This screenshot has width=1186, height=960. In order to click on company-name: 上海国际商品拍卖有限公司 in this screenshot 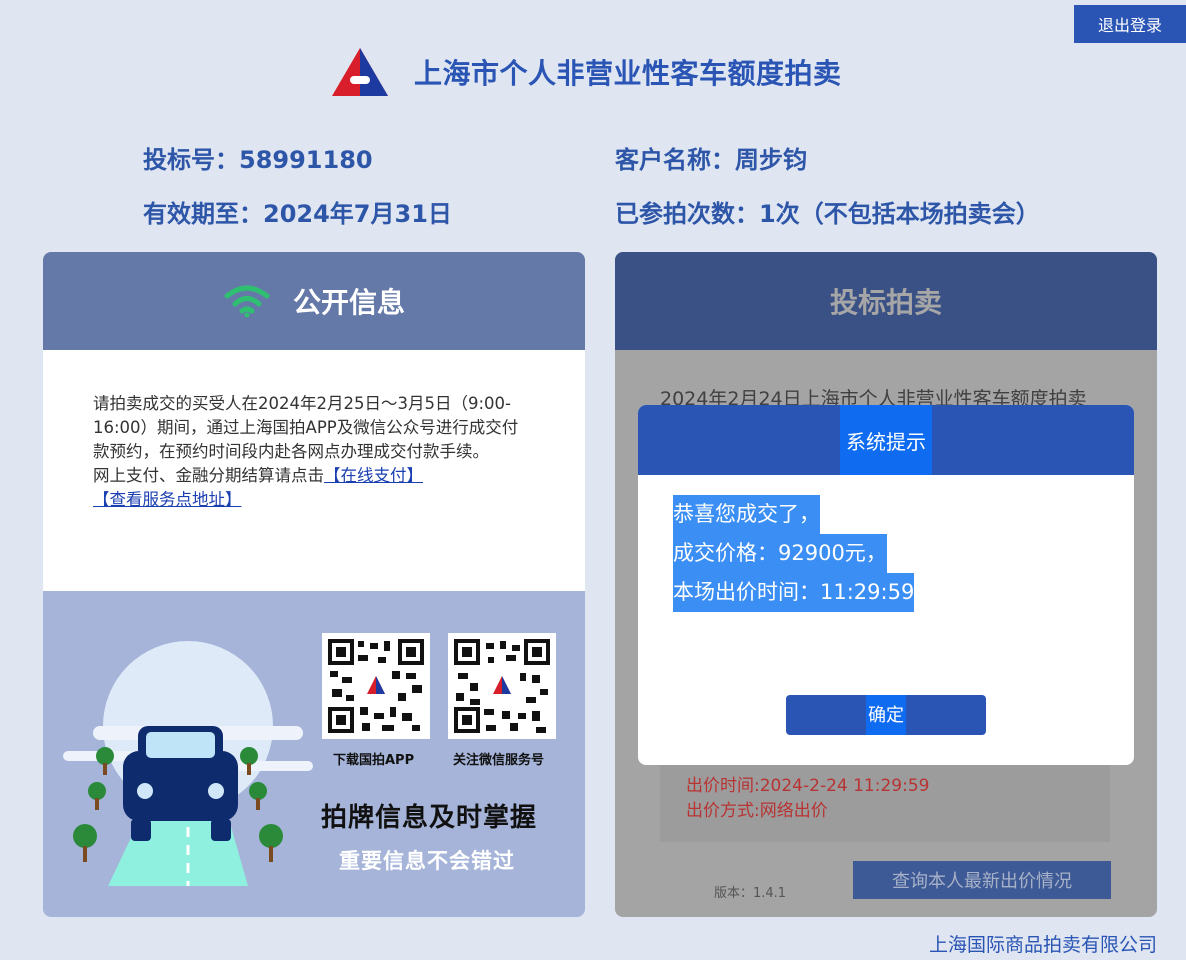, I will do `click(1042, 945)`.